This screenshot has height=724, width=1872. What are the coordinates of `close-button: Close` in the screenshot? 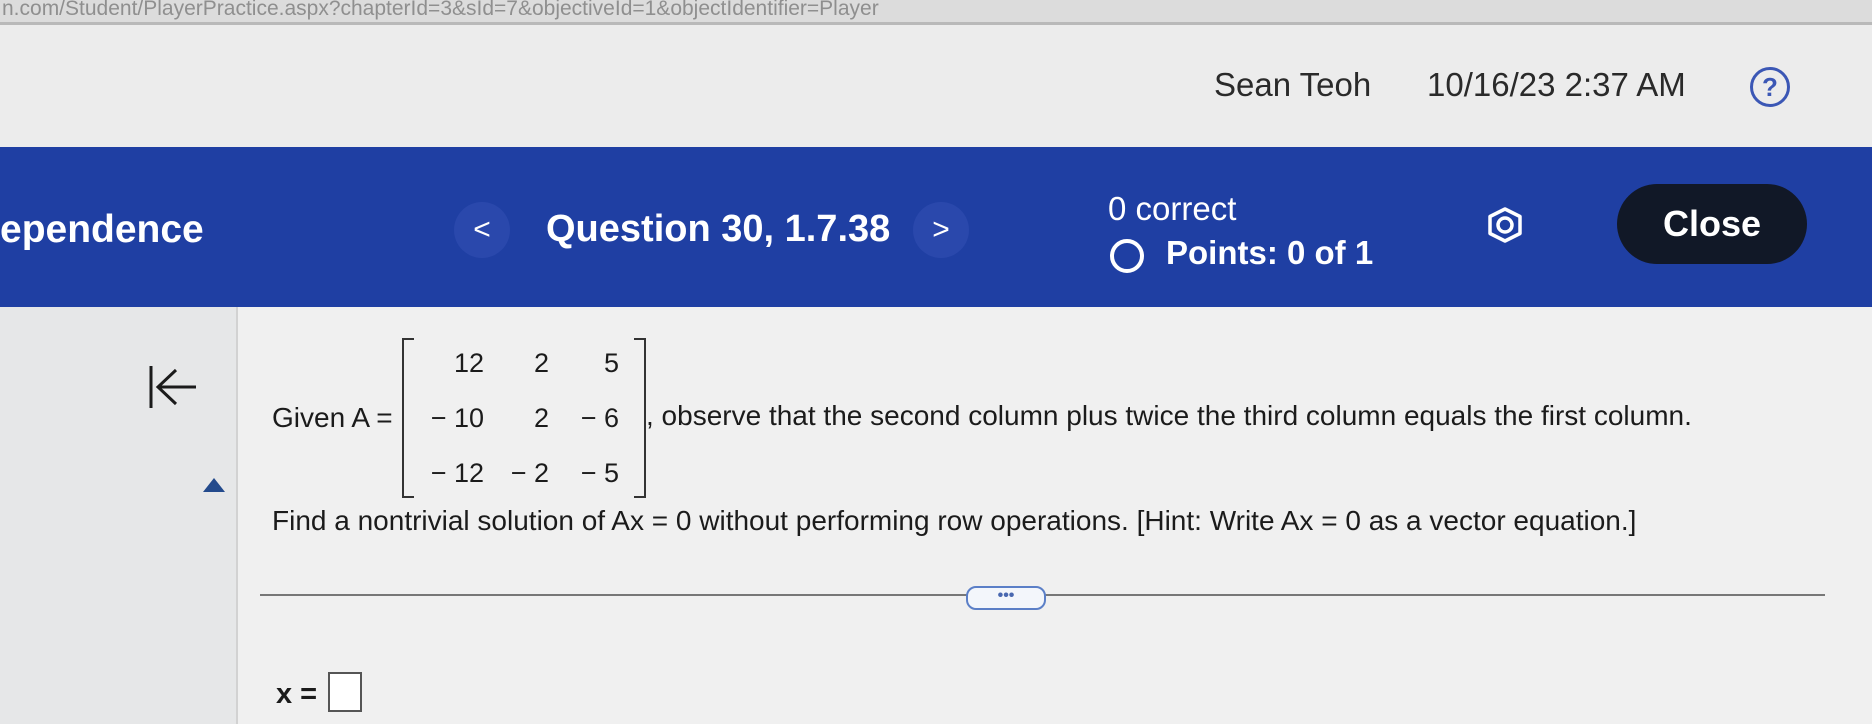 It's located at (1712, 224).